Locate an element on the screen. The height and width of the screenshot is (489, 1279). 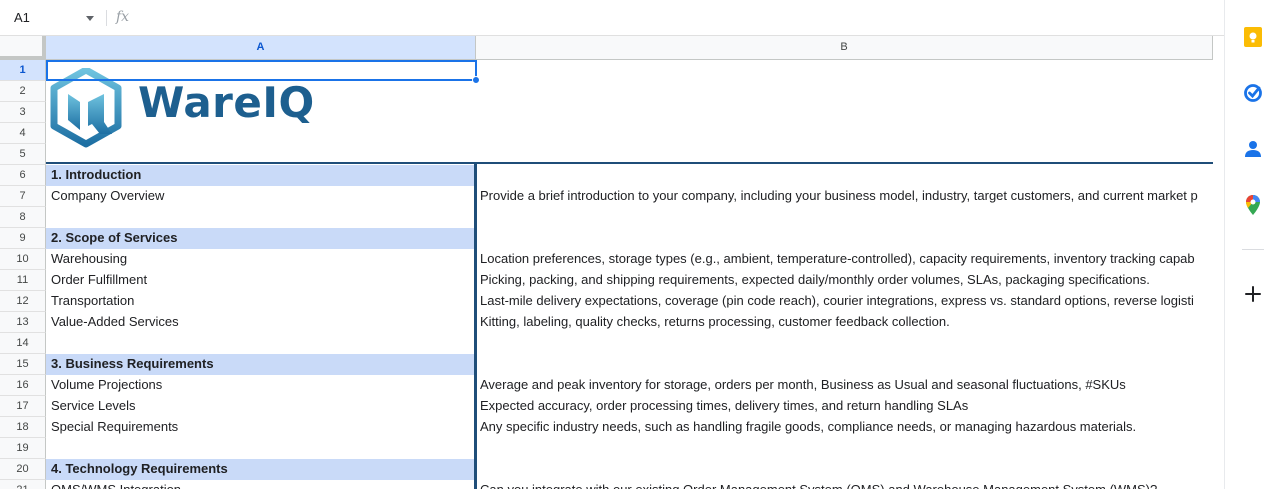
maps-icon is located at coordinates (1253, 205).